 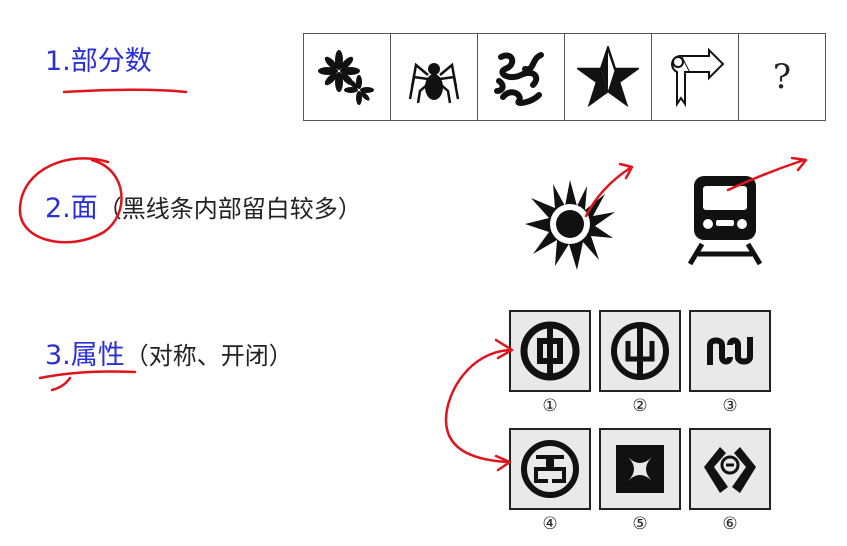 I want to click on arrow-sun, so click(x=609, y=190).